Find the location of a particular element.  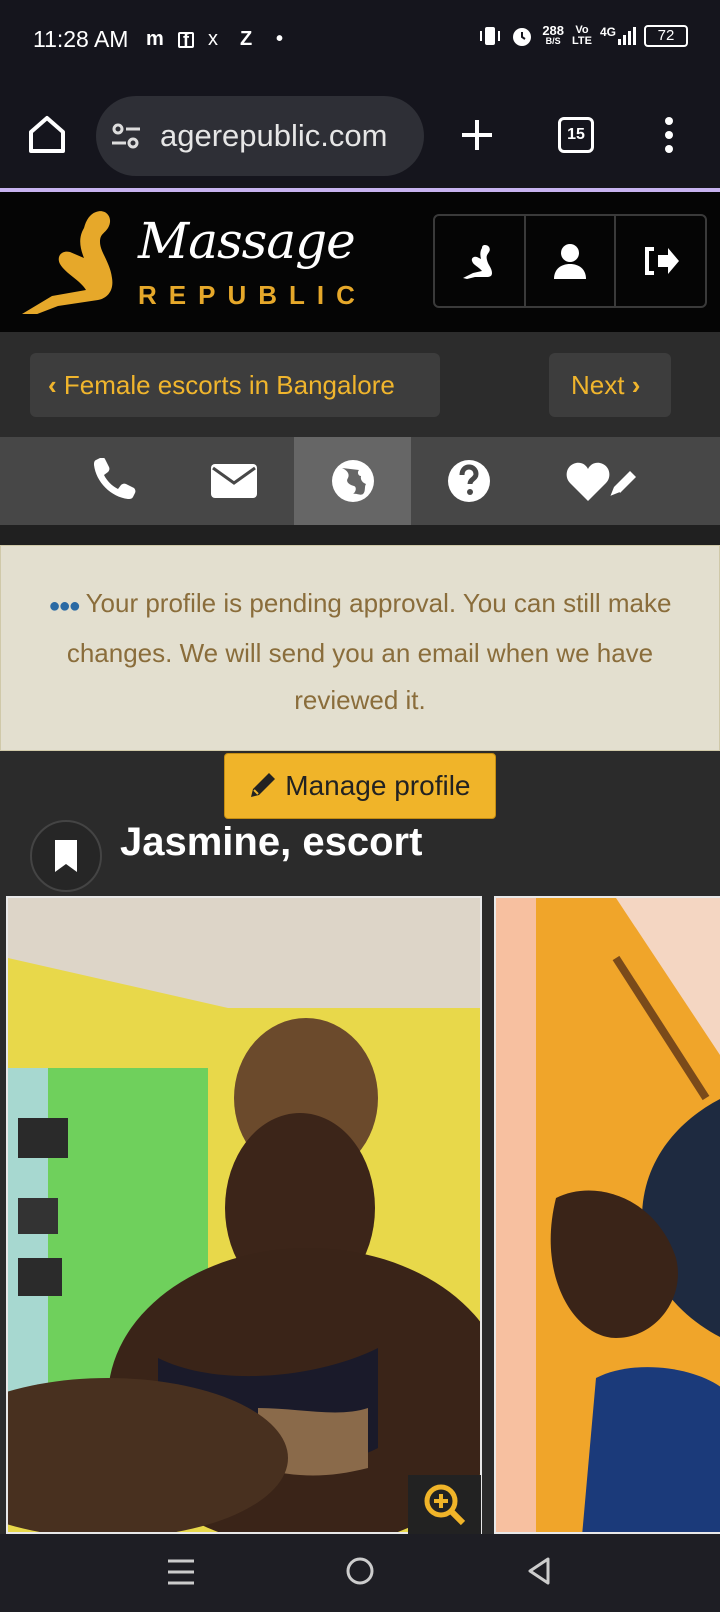

site-settings-icon is located at coordinates (126, 136).